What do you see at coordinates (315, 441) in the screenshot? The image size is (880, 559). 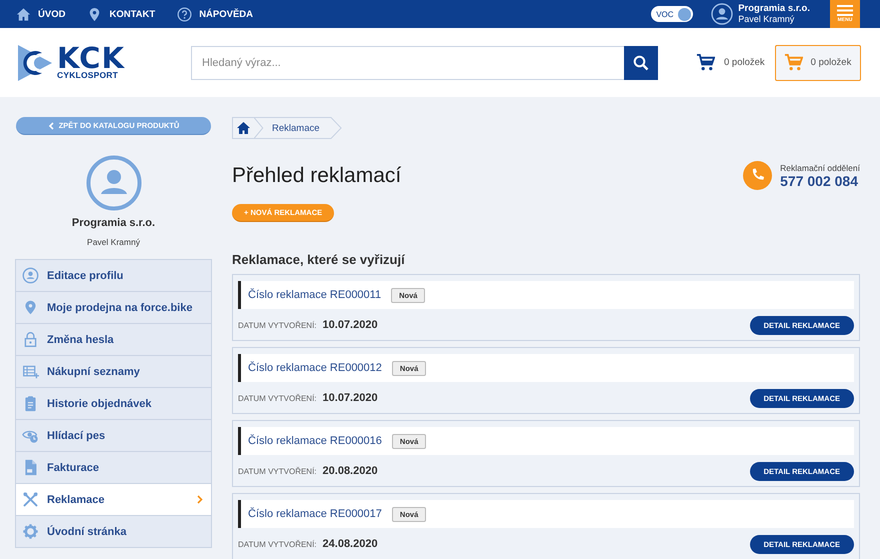 I see `claim-title-link: Číslo reklamace RE000016` at bounding box center [315, 441].